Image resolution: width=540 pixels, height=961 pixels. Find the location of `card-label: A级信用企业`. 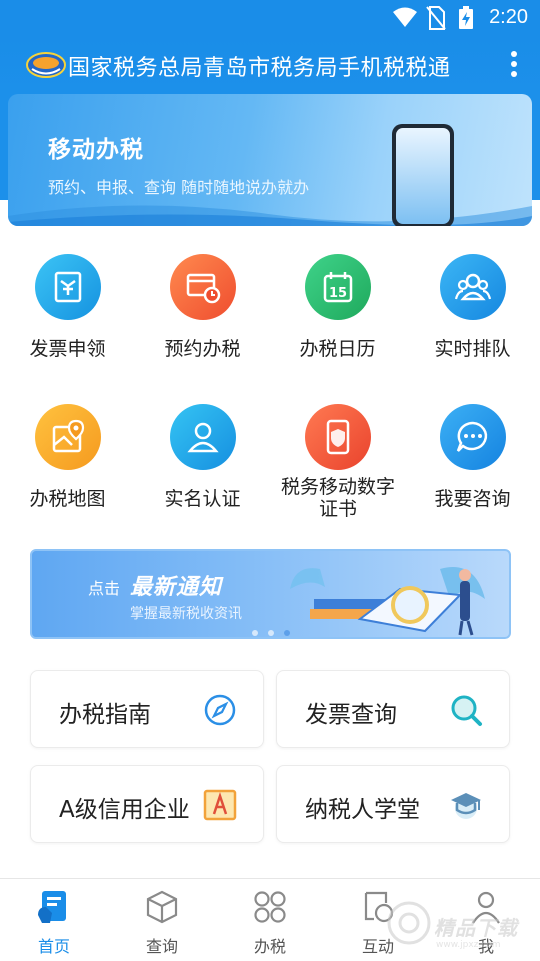

card-label: A级信用企业 is located at coordinates (124, 810).